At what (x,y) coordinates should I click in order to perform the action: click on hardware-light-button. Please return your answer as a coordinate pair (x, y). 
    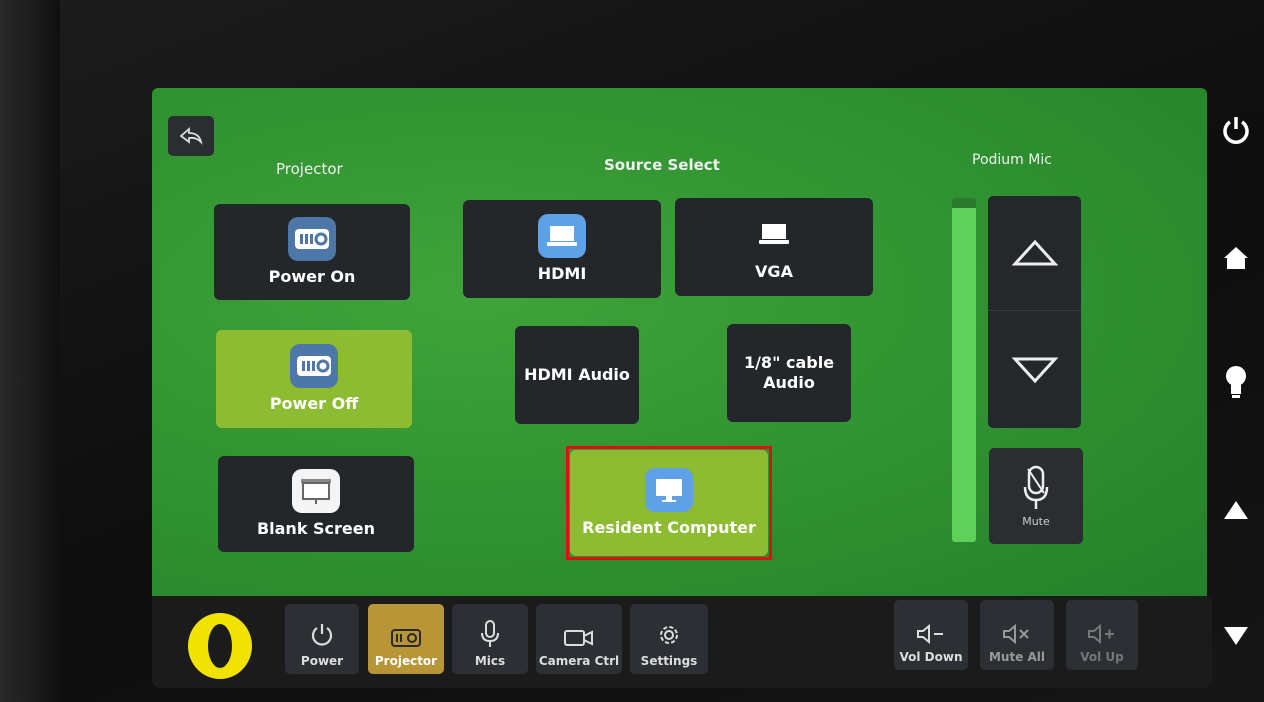
    Looking at the image, I should click on (1236, 382).